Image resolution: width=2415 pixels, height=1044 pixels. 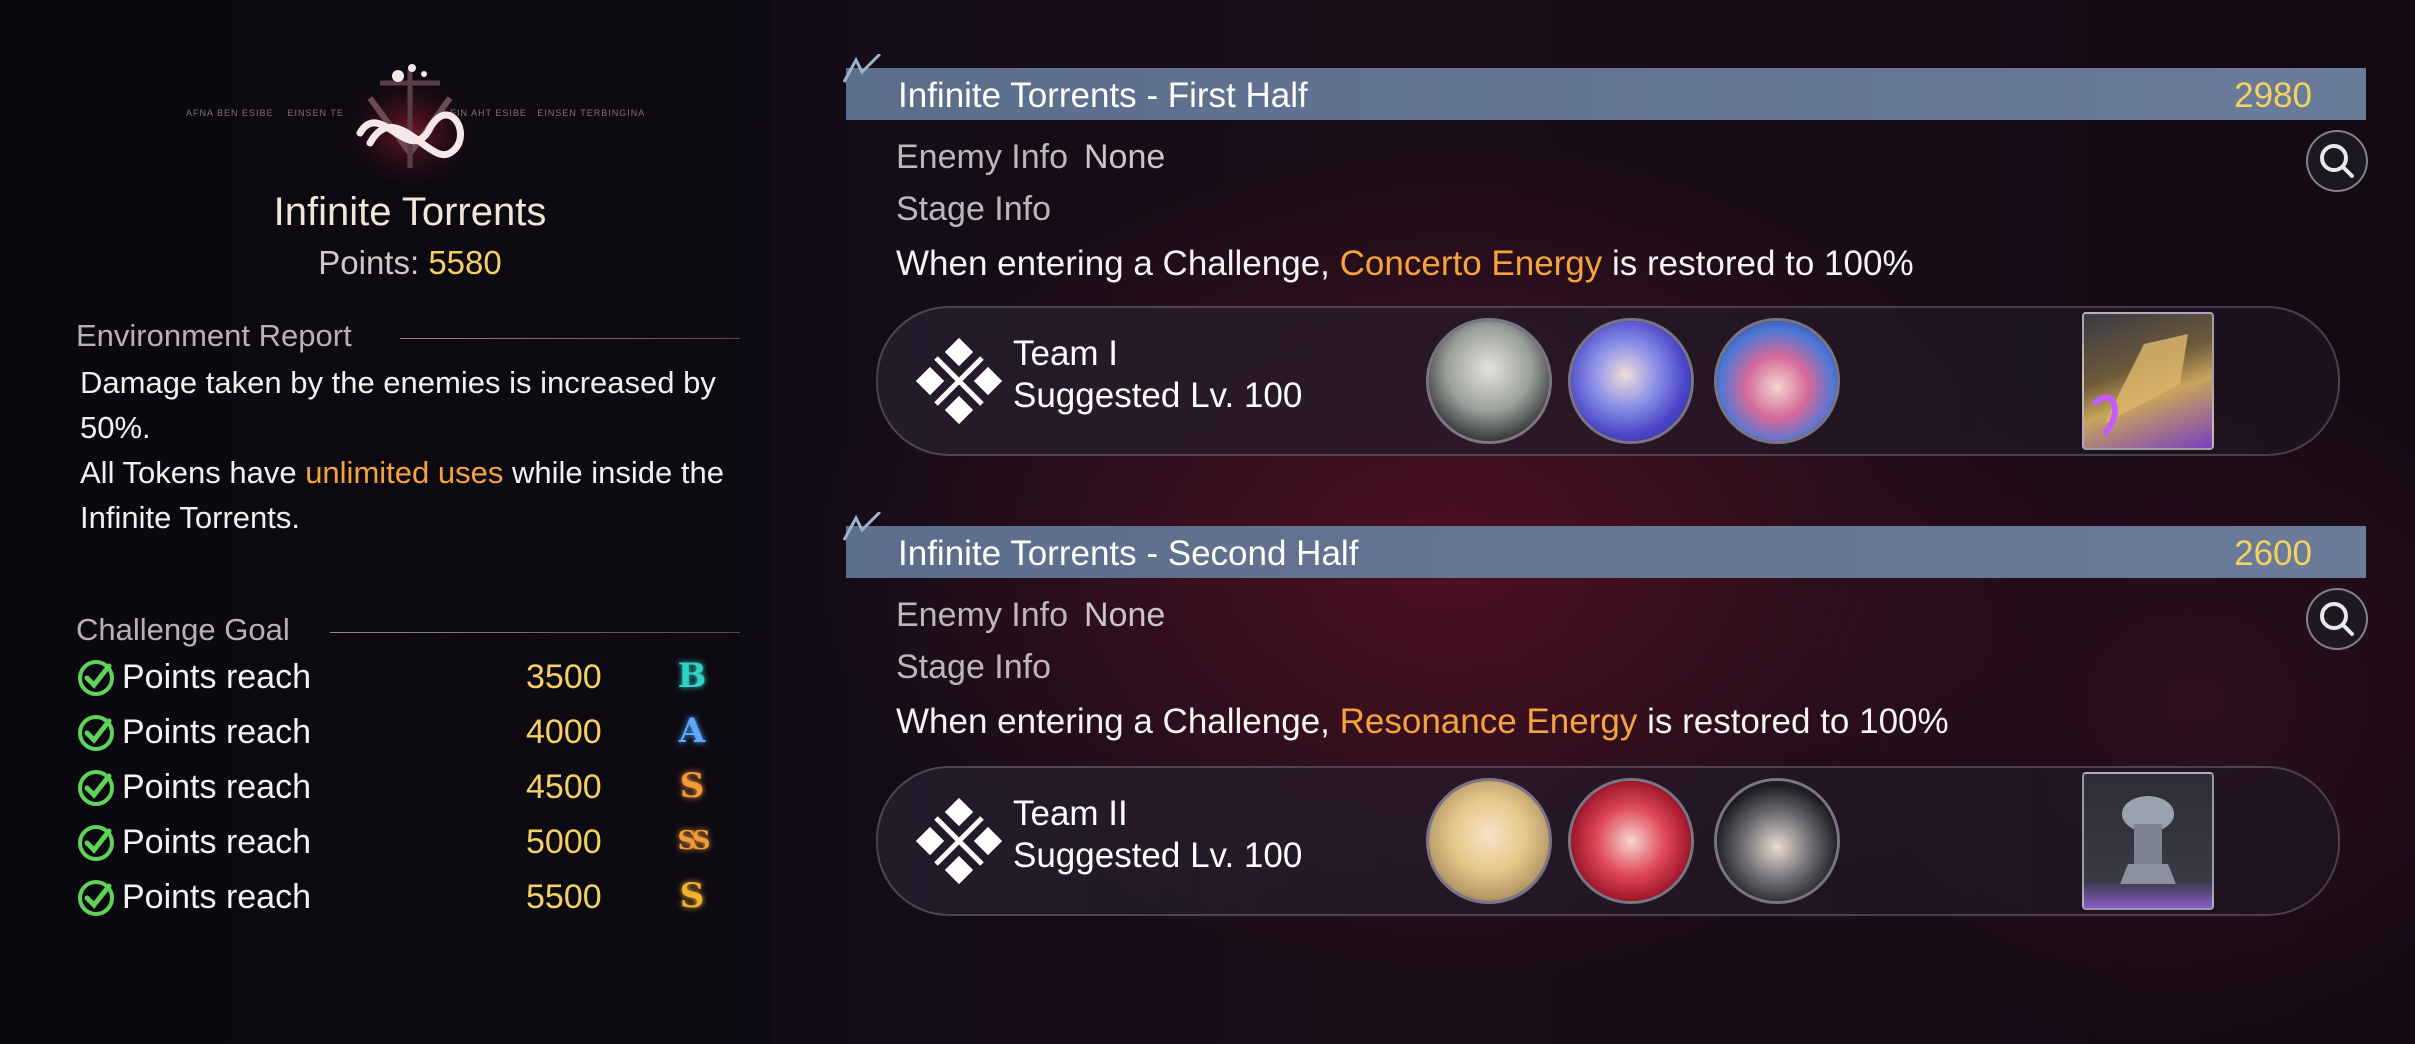 What do you see at coordinates (410, 212) in the screenshot?
I see `mode-title: Infinite Torrents` at bounding box center [410, 212].